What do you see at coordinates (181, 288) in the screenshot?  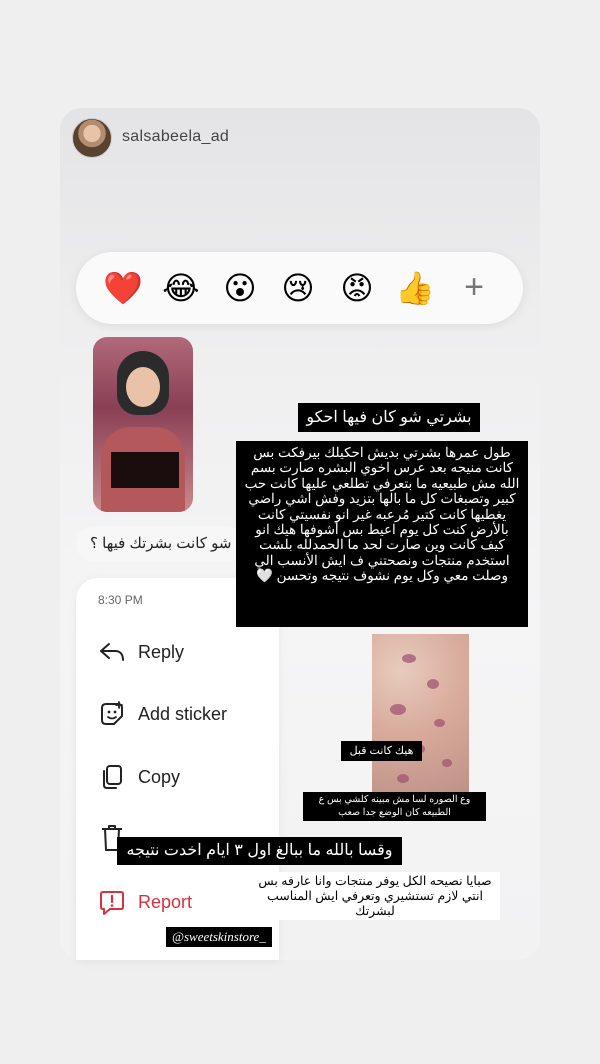 I see `laugh-reaction-icon: 😂` at bounding box center [181, 288].